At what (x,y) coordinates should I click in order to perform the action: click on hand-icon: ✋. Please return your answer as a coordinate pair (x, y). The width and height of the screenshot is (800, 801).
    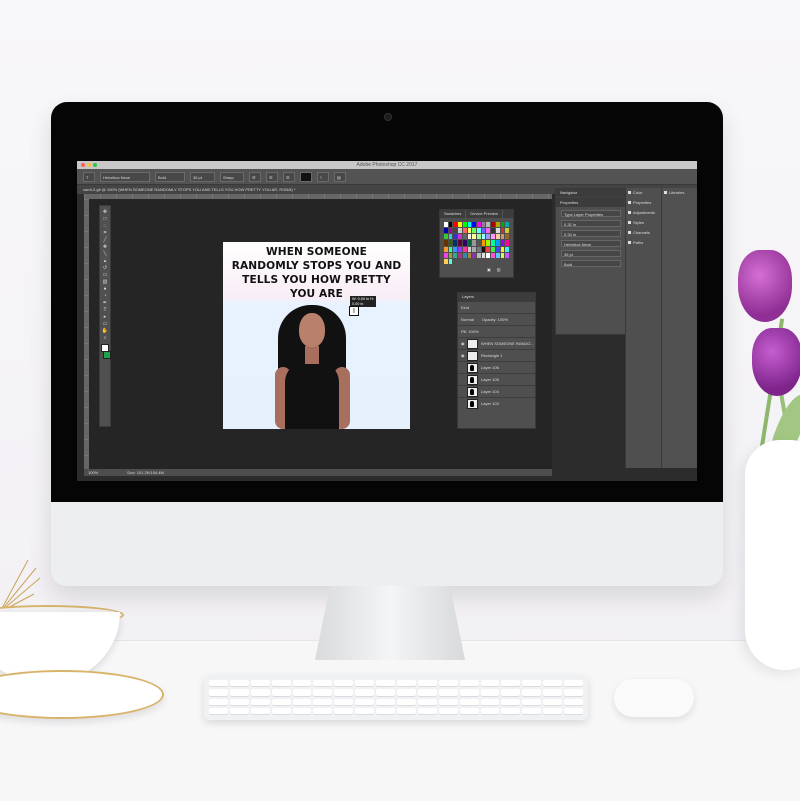
    Looking at the image, I should click on (105, 331).